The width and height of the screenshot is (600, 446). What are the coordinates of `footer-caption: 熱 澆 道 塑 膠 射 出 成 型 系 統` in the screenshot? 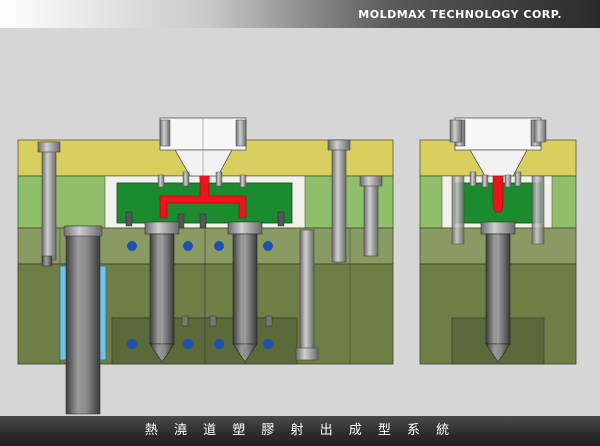 It's located at (300, 430).